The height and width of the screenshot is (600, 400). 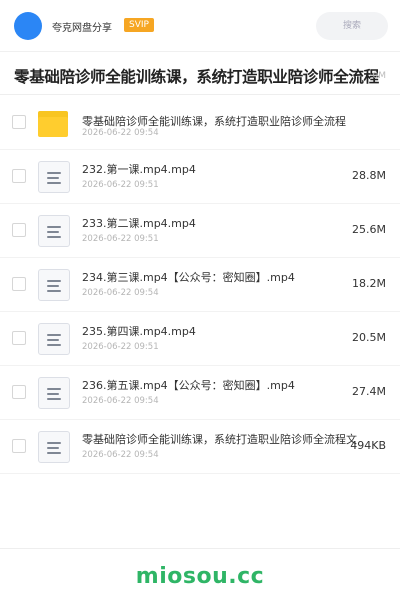 I want to click on file-name: 235.第四课.mp4.mp4, so click(x=139, y=331).